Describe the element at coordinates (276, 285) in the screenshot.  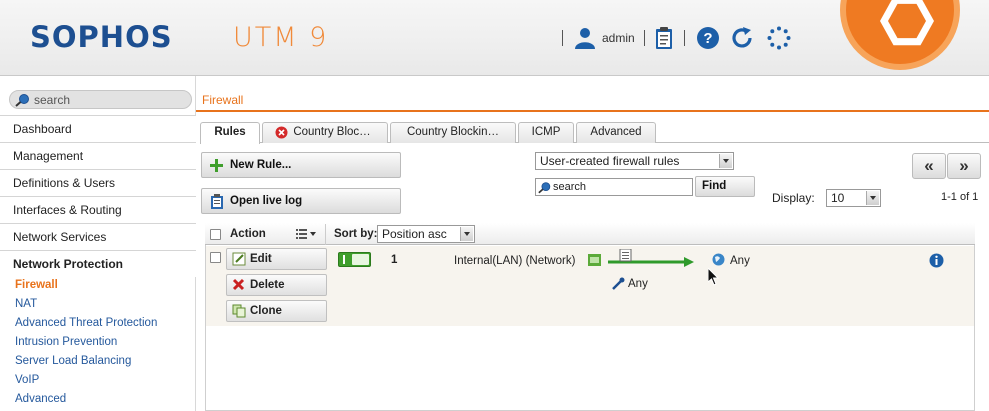
I see `delete-button: Delete` at that location.